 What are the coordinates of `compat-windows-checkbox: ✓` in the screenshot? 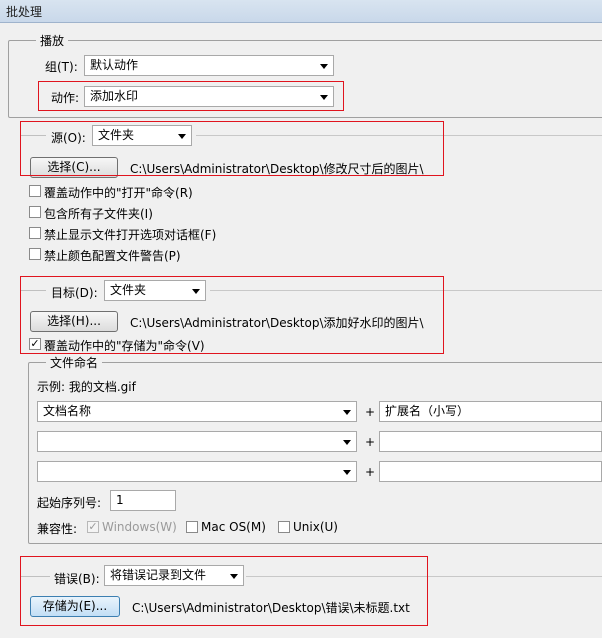 It's located at (93, 526).